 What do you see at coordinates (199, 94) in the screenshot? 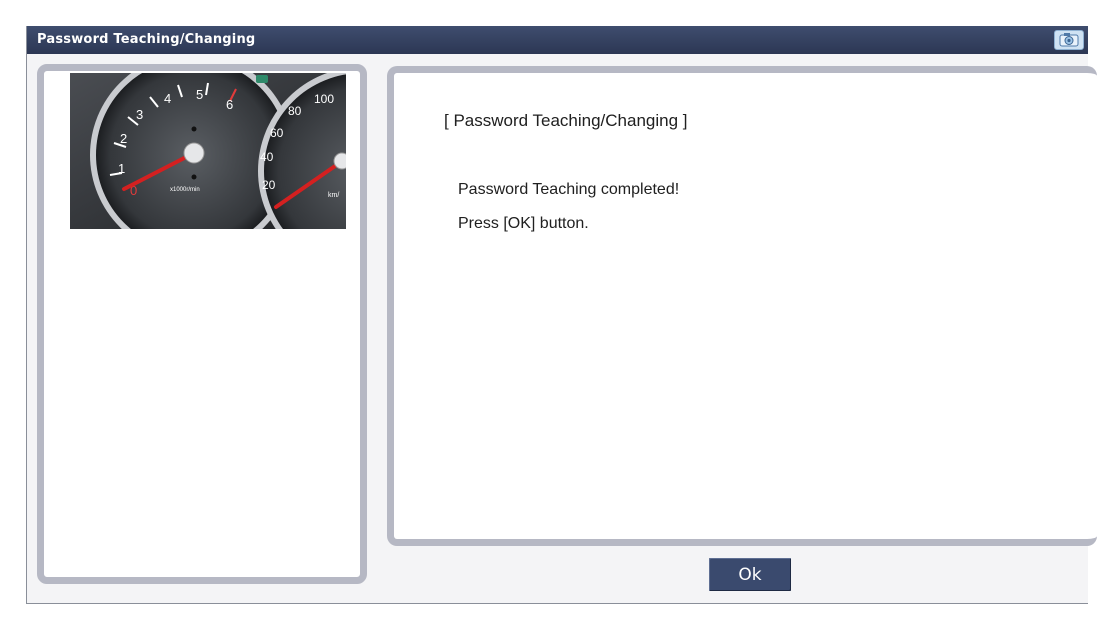
I see `tach-tick-5: 5` at bounding box center [199, 94].